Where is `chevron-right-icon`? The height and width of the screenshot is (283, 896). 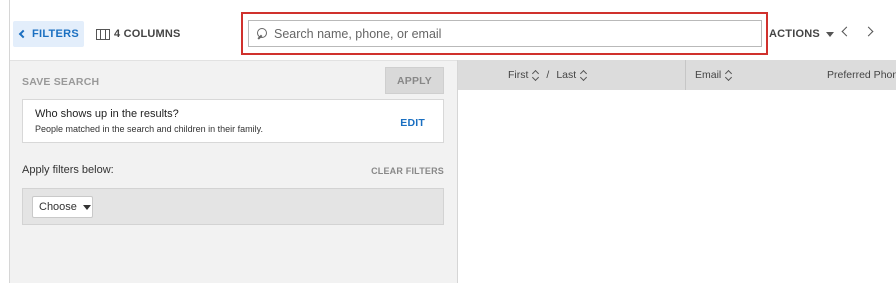 chevron-right-icon is located at coordinates (868, 31).